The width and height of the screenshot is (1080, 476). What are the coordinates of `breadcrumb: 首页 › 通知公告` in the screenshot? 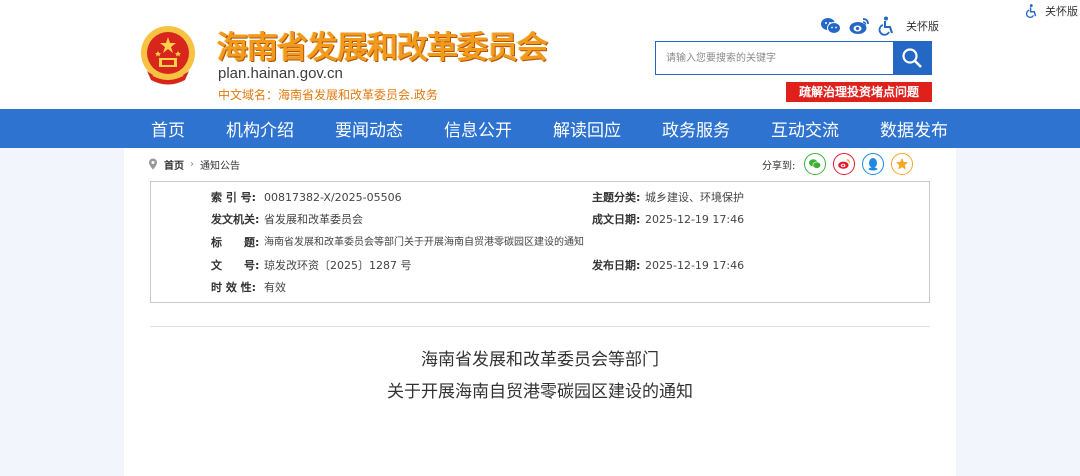 It's located at (194, 164).